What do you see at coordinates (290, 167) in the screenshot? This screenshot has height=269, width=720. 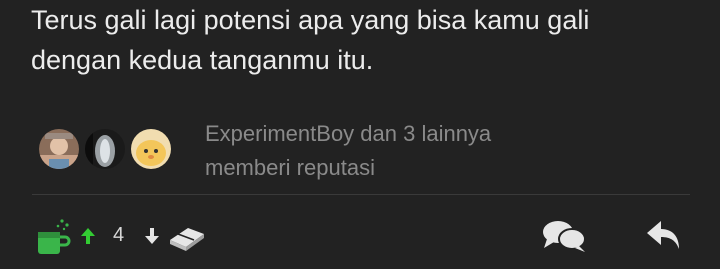 I see `reputation-label: memberi reputasi` at bounding box center [290, 167].